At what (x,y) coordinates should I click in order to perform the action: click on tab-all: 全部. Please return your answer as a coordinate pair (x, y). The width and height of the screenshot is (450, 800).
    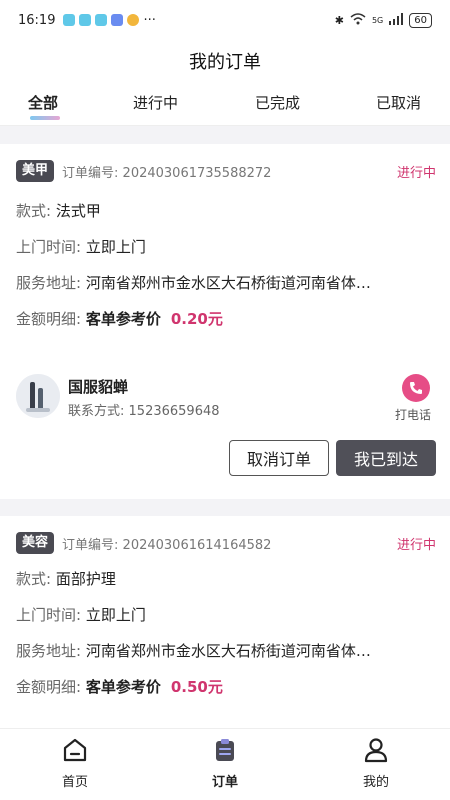
    Looking at the image, I should click on (43, 102).